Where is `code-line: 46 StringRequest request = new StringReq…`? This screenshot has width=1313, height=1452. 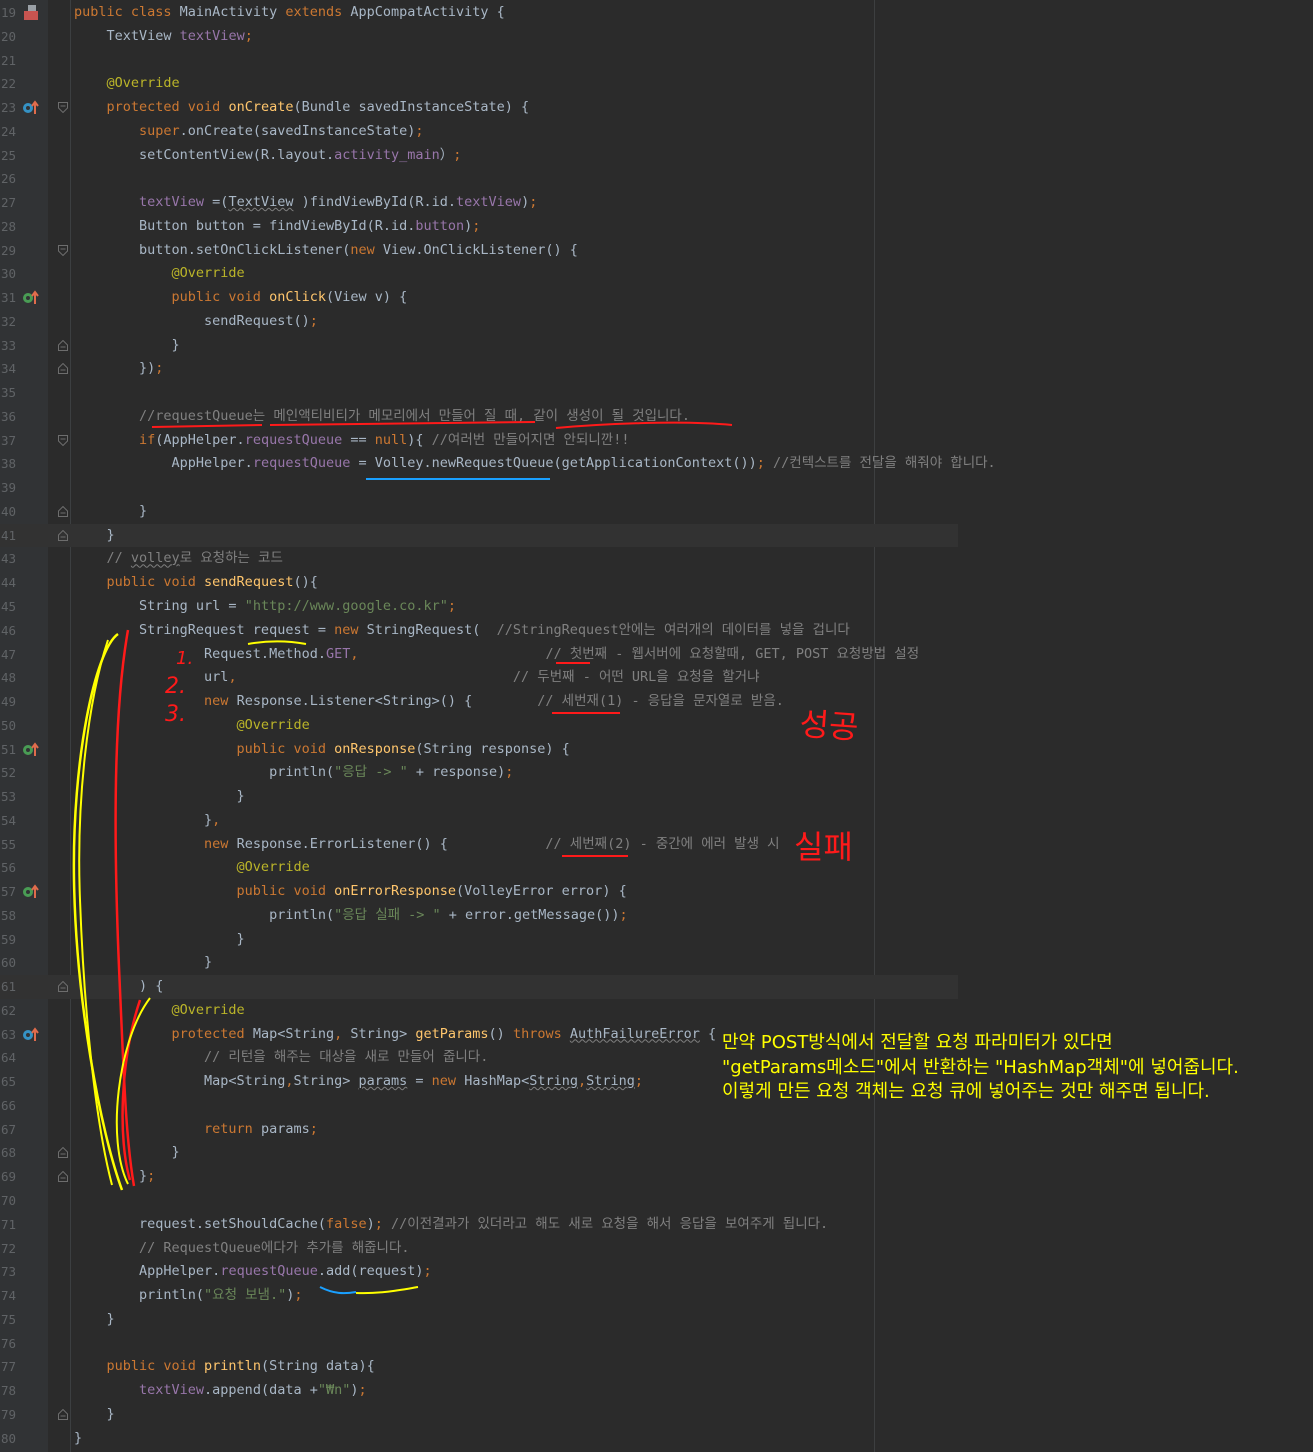 code-line: 46 StringRequest request = new StringReq… is located at coordinates (656, 631).